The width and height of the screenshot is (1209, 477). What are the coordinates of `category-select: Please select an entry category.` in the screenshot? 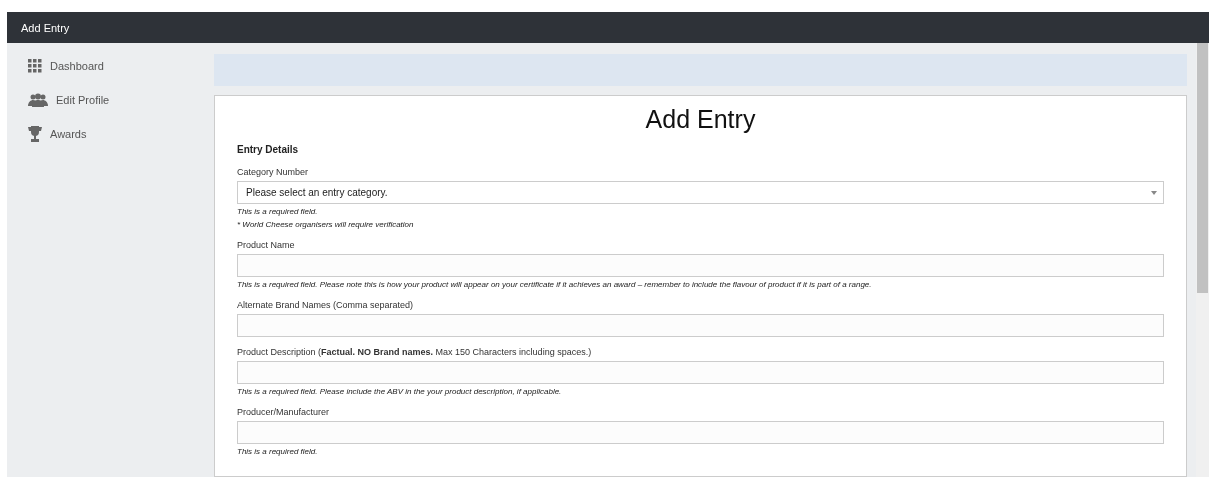 It's located at (700, 192).